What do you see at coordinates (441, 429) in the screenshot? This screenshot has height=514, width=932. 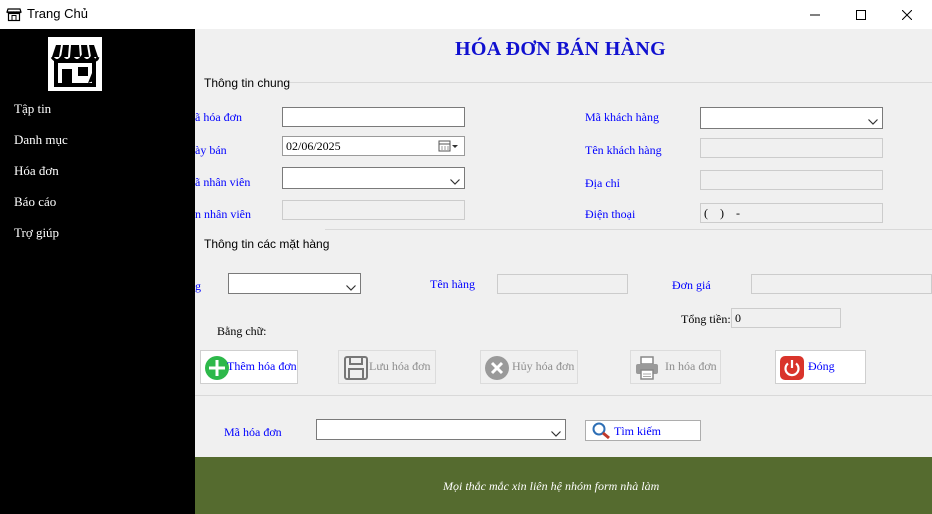 I see `search-invoice-combobox` at bounding box center [441, 429].